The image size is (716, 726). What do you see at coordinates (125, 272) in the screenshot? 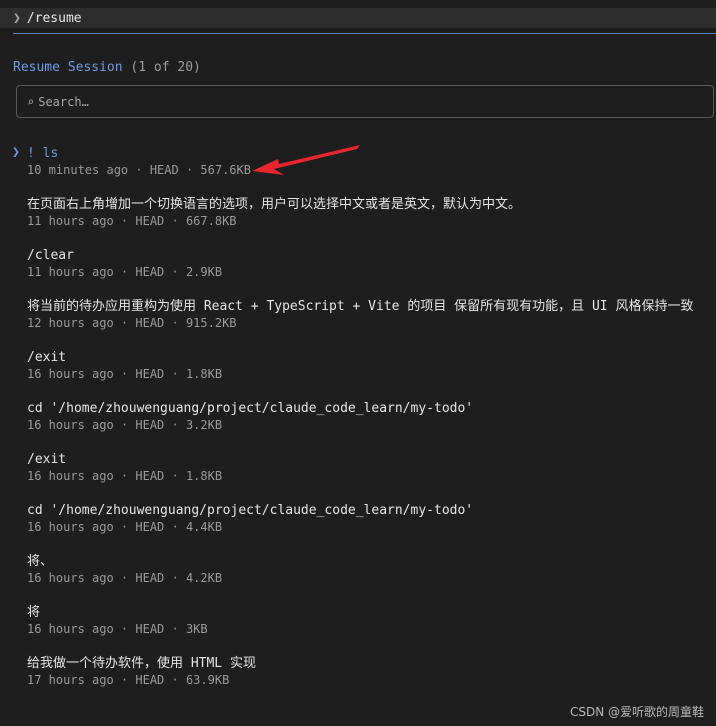
I see `session-meta: 11 hours ago · HEAD · 2.9KB` at bounding box center [125, 272].